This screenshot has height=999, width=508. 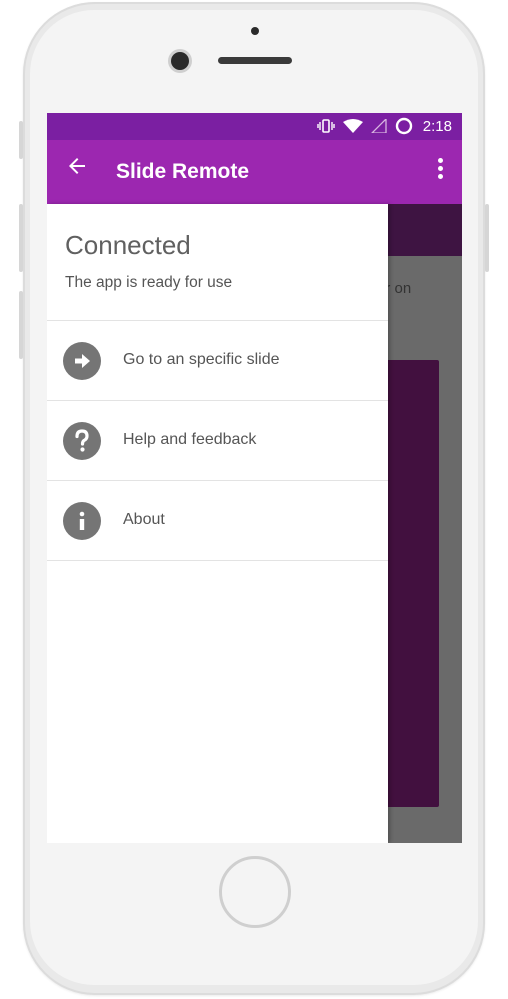 What do you see at coordinates (487, 238) in the screenshot?
I see `phone-power-button` at bounding box center [487, 238].